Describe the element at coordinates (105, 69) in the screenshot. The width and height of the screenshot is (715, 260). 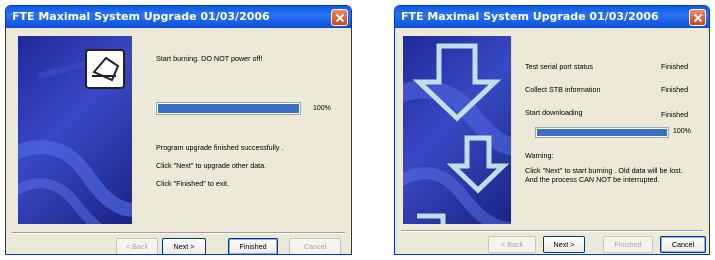
I see `printer-icon` at that location.